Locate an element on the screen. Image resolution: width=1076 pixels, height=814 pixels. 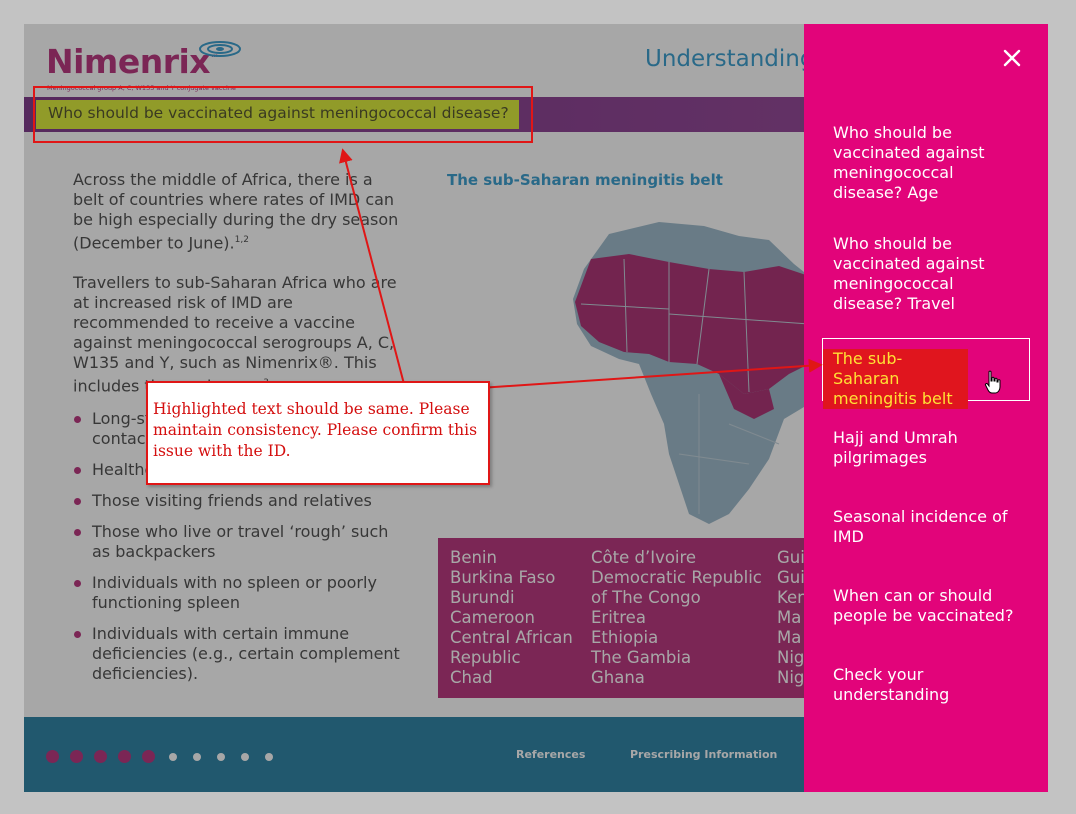
menu-item-when-vaccinate: When can or should people be vaccinated? is located at coordinates (926, 606).